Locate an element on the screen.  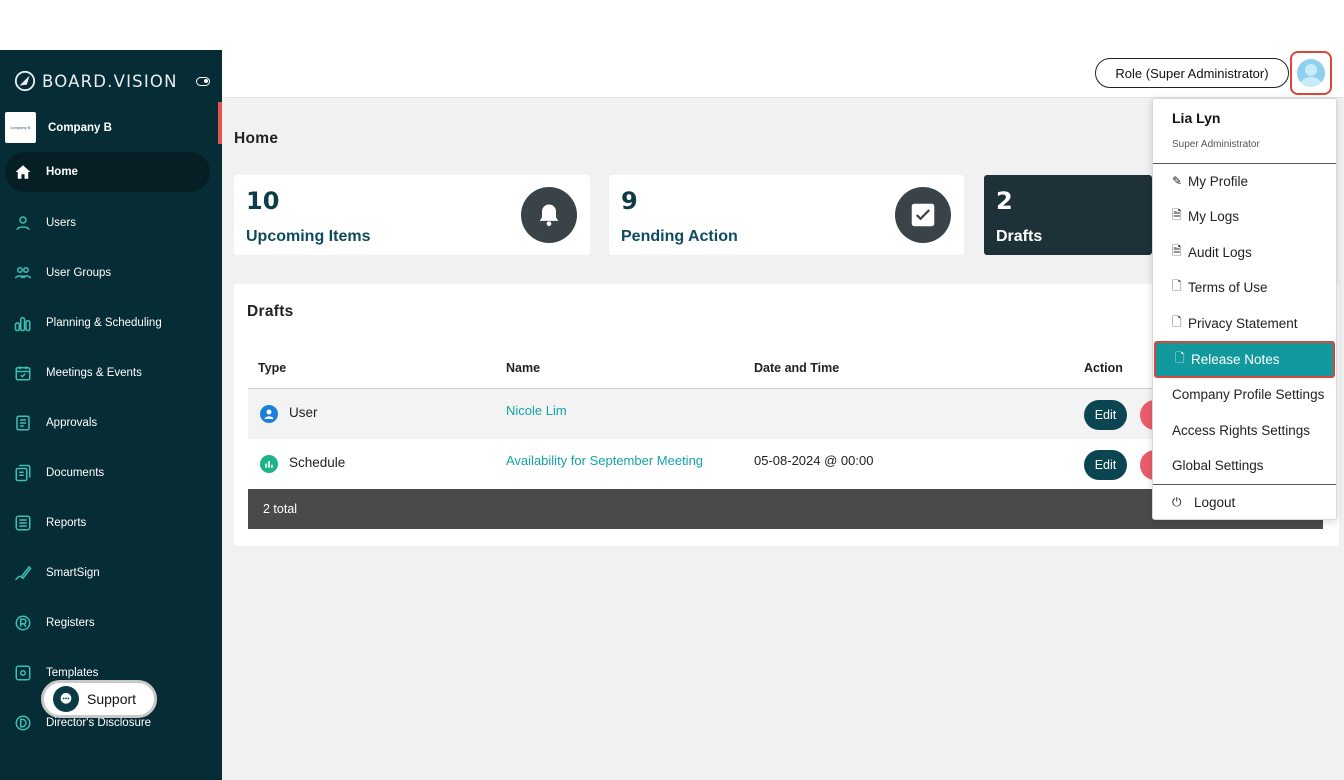
sidebar-item-label: Users is located at coordinates (61, 223).